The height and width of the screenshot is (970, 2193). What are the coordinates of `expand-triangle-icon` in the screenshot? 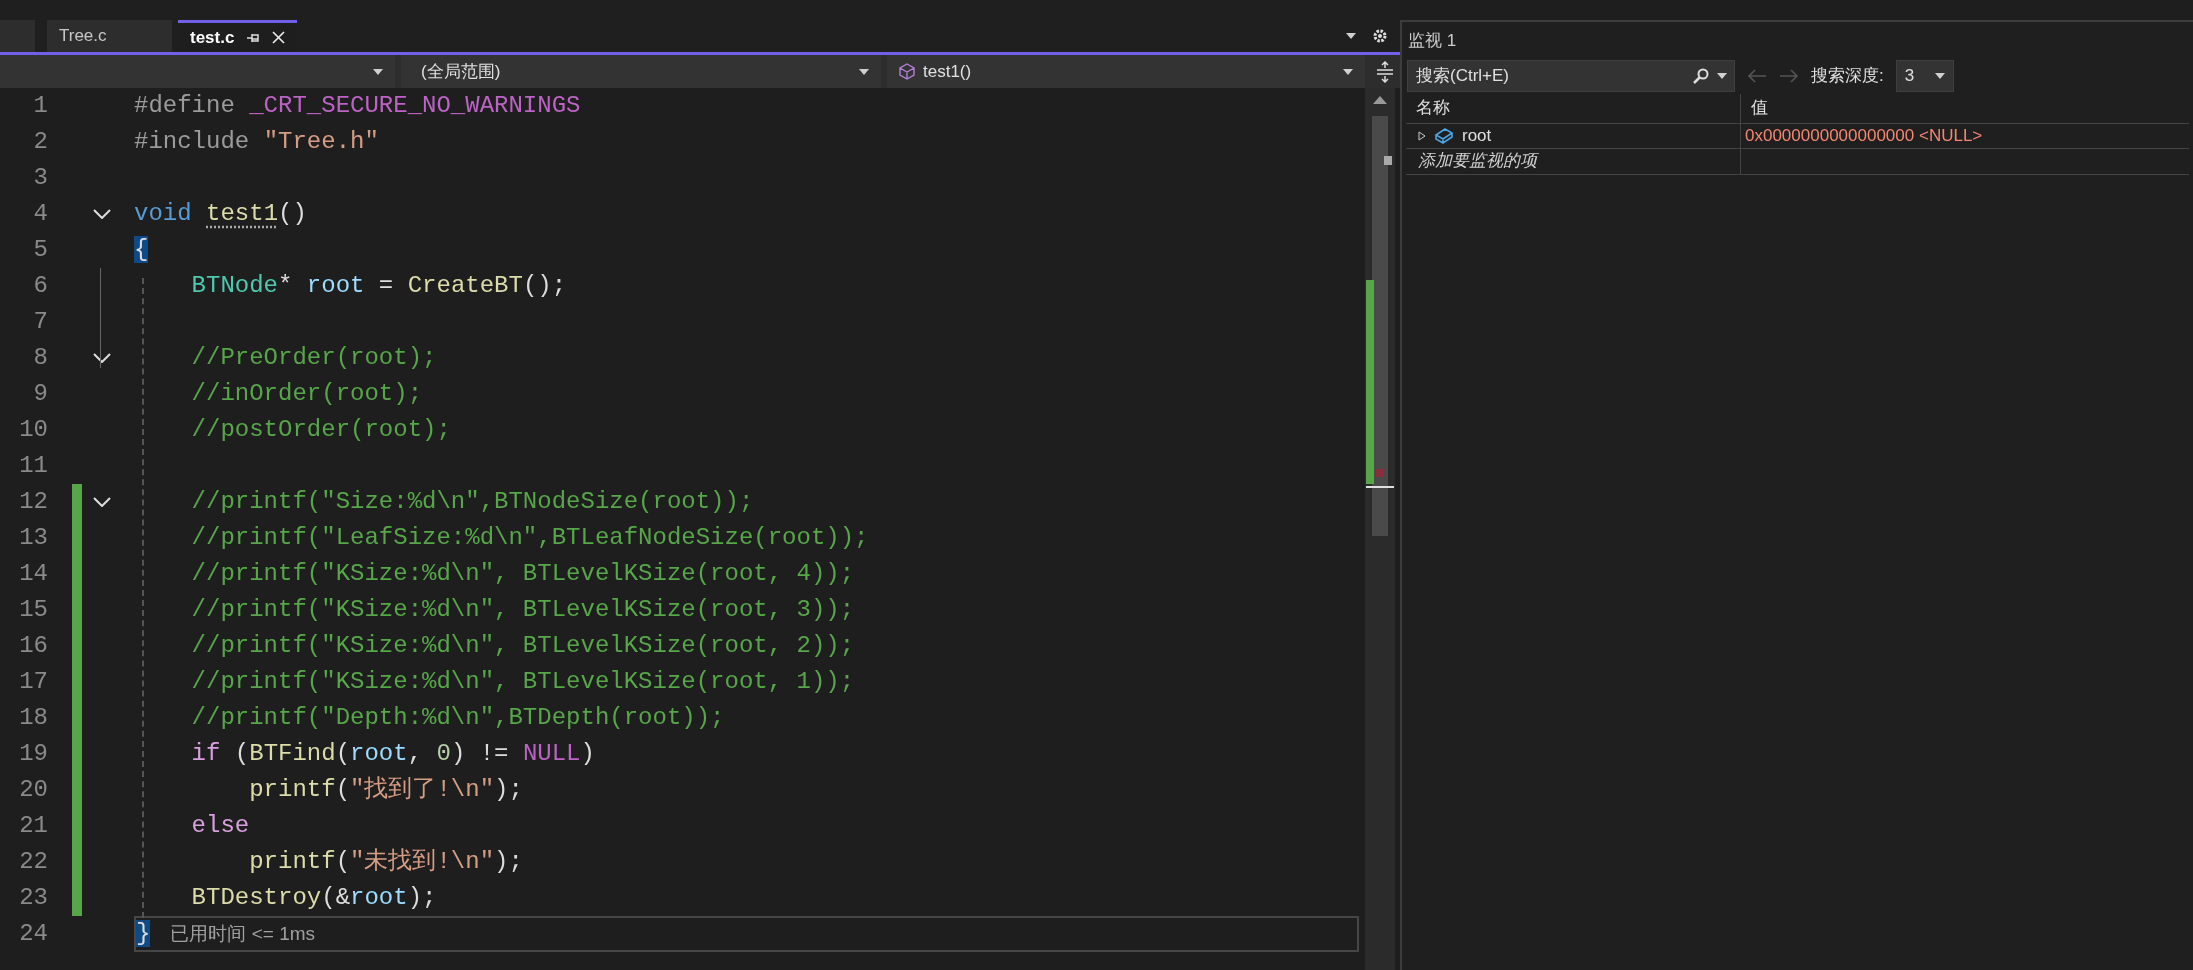 It's located at (1422, 135).